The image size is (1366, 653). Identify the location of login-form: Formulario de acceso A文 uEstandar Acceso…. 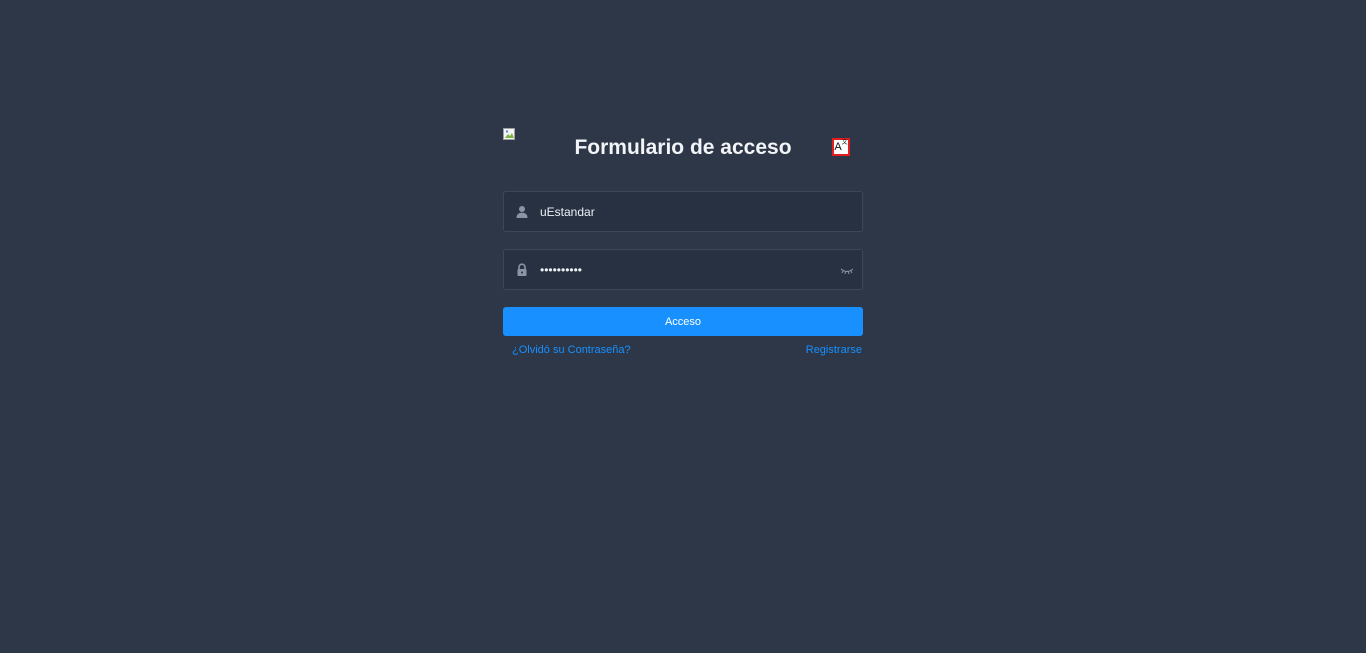
(683, 242).